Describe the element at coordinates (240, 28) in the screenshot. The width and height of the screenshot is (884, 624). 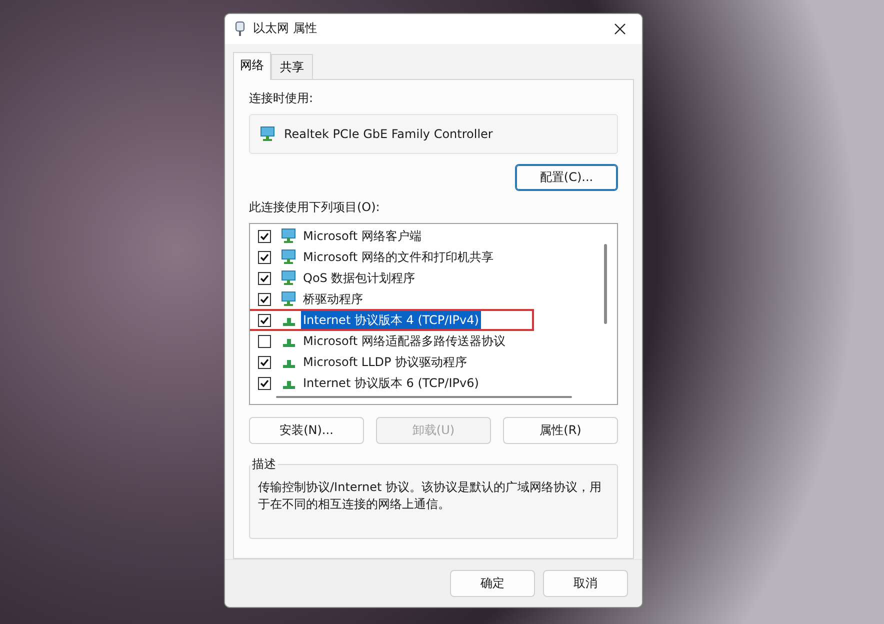
I see `cable-plug-icon` at that location.